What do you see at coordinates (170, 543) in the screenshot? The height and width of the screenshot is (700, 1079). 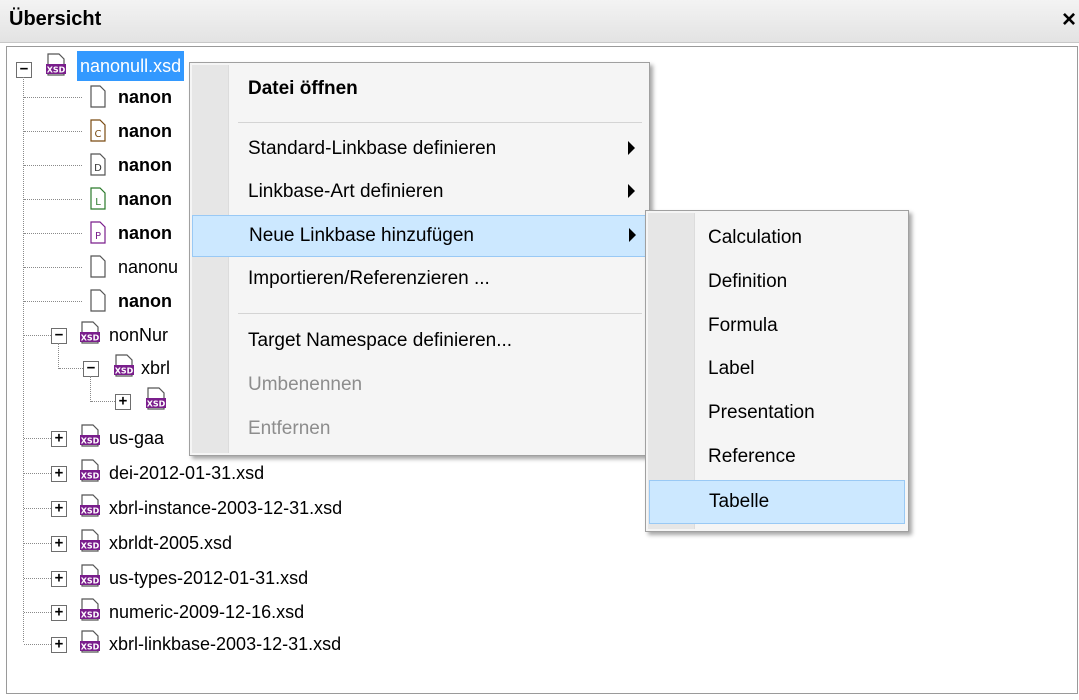 I see `tree-item: xbrldt-2005.xsd` at bounding box center [170, 543].